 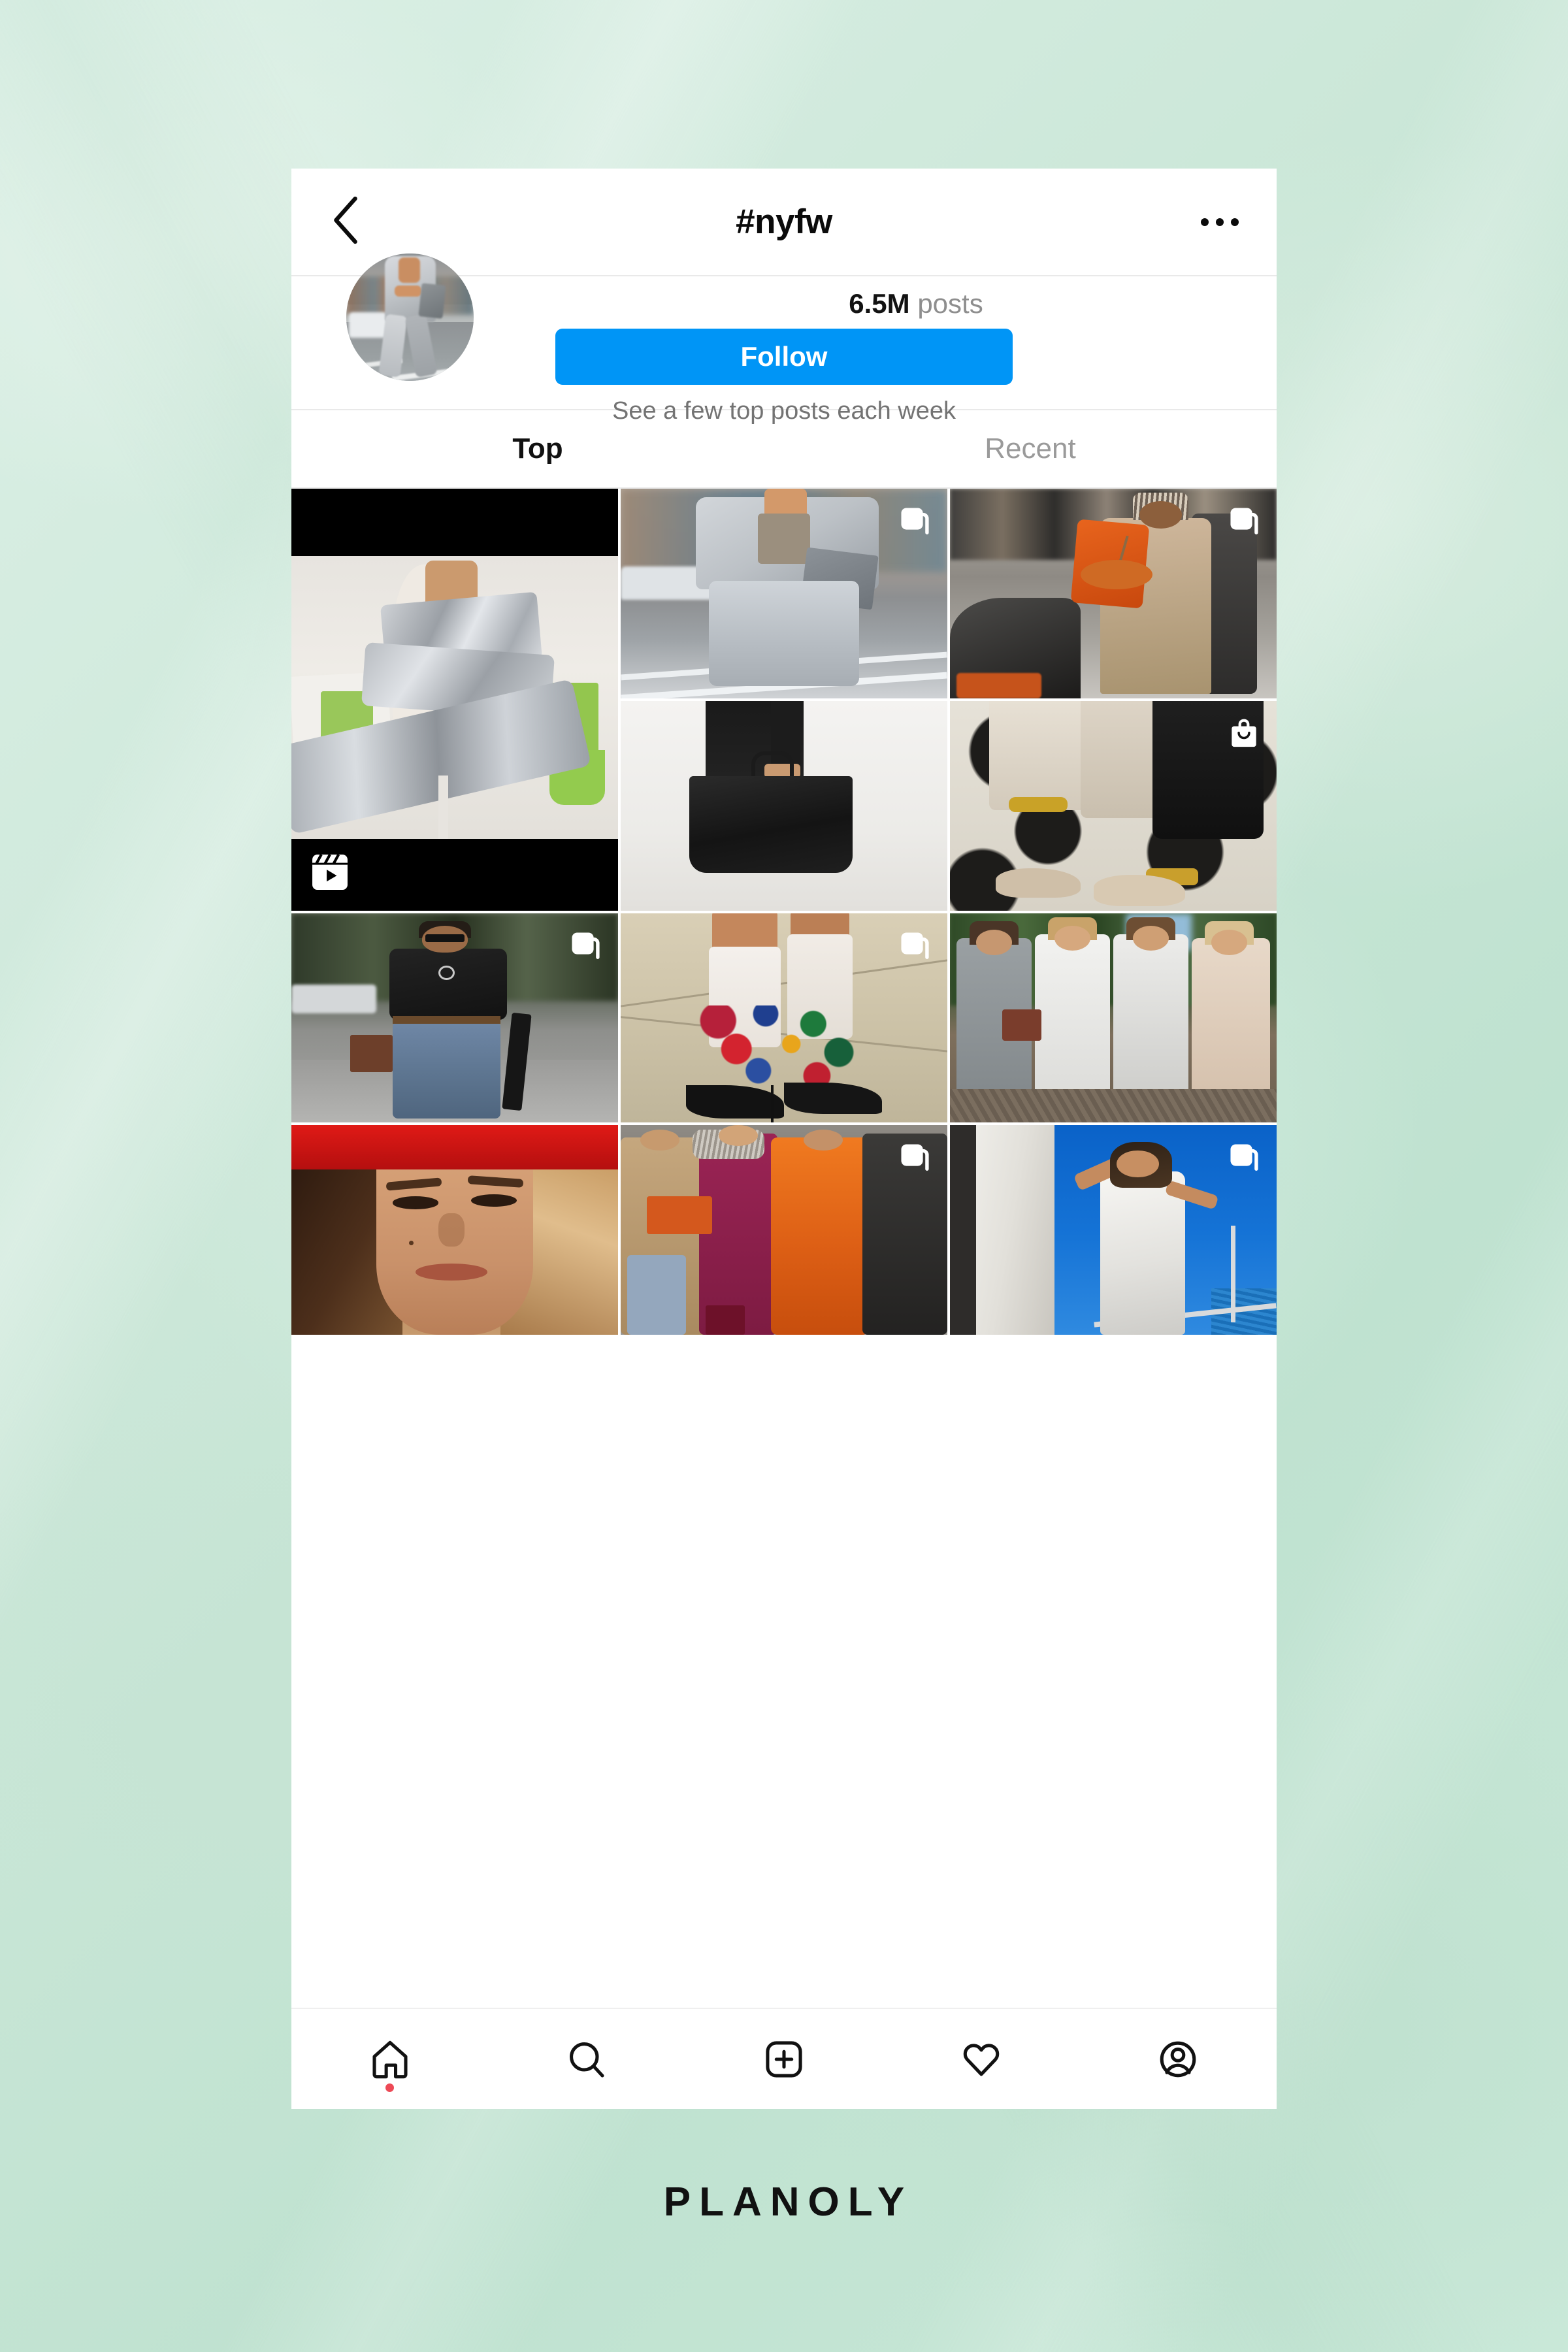 I want to click on notification-dot, so click(x=390, y=2087).